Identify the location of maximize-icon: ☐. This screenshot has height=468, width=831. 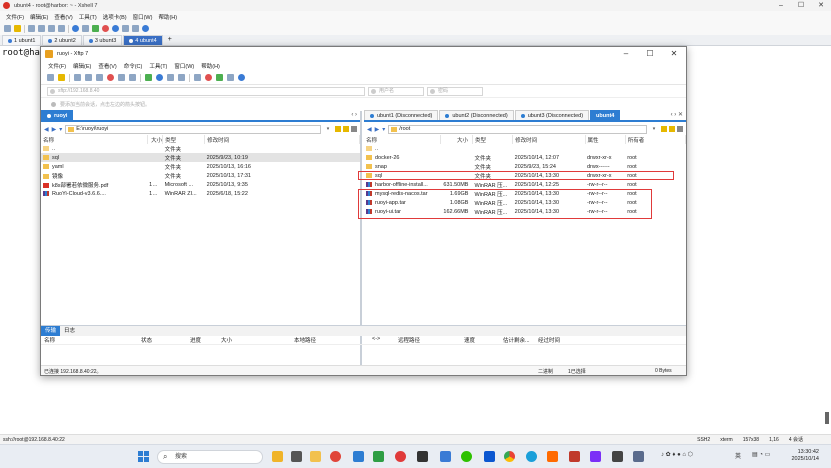
(801, 5).